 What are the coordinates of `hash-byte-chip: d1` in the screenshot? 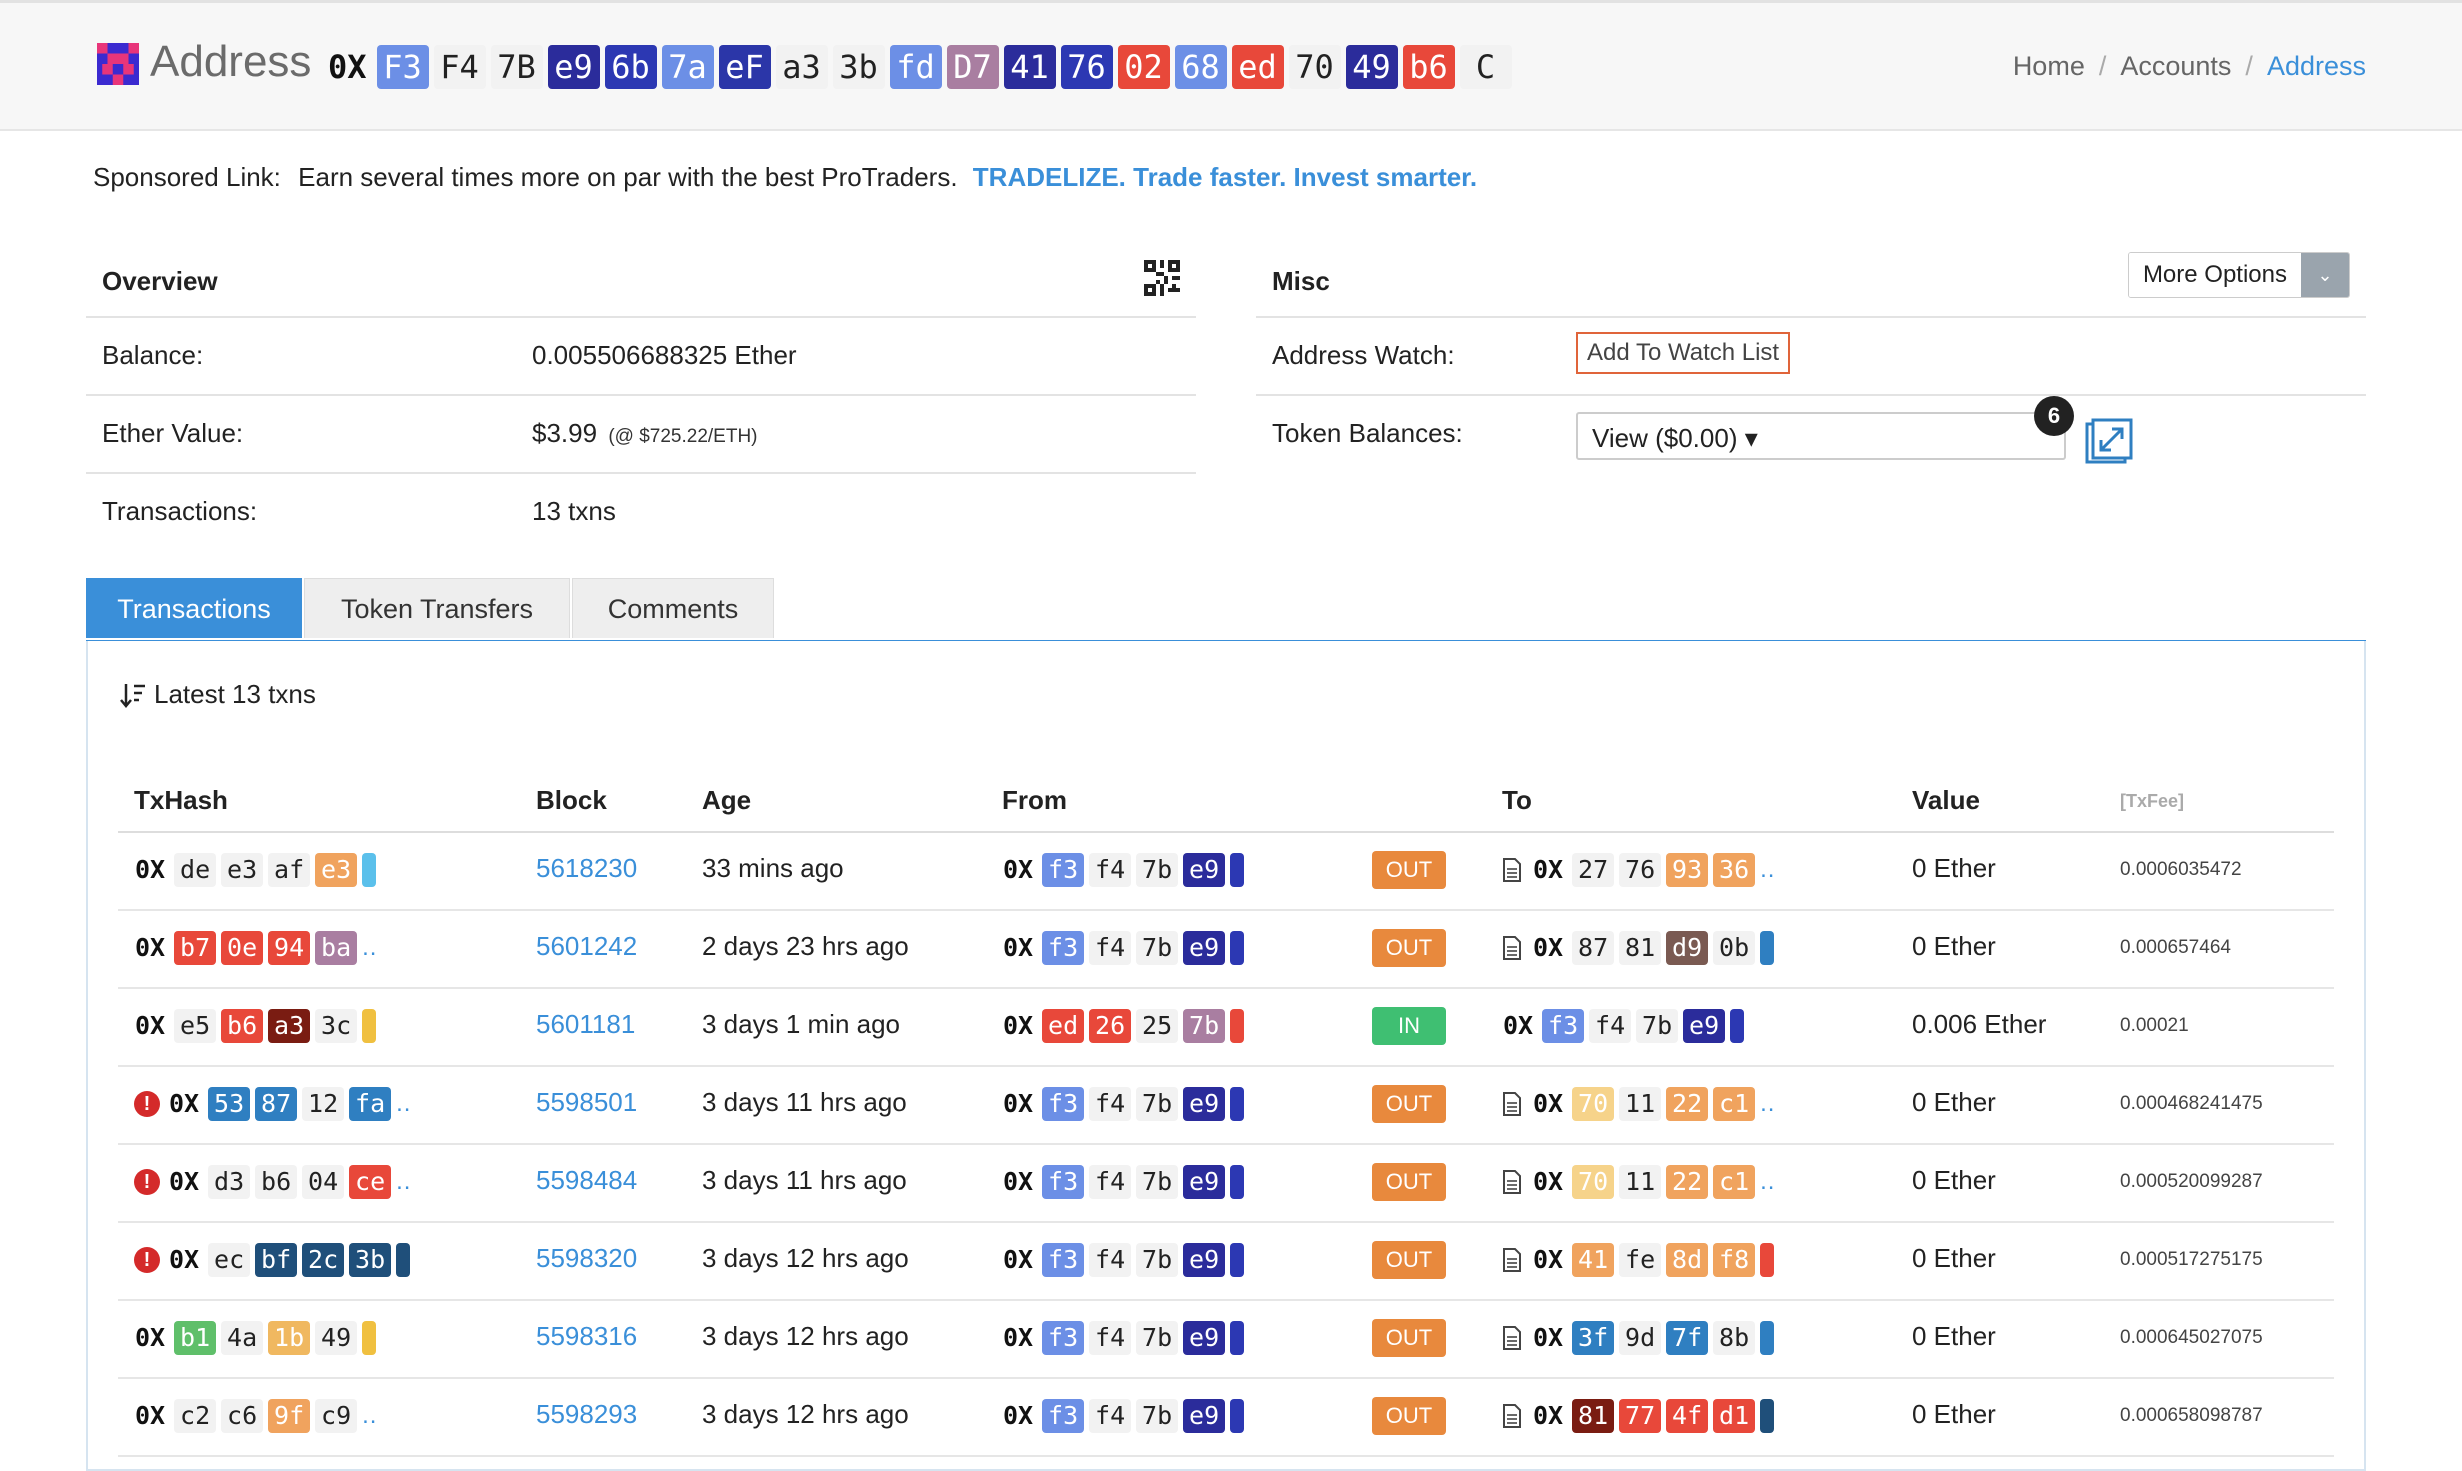 It's located at (1734, 1416).